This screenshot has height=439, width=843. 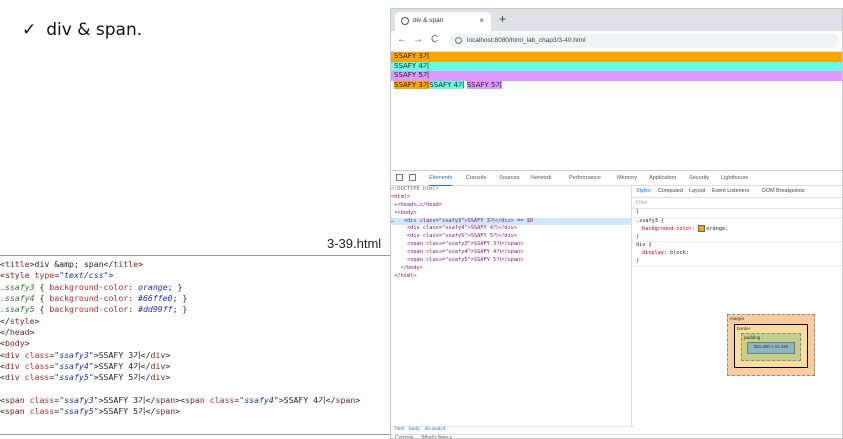 What do you see at coordinates (650, 220) in the screenshot?
I see `ssafy3-selector: .ssafy3 {` at bounding box center [650, 220].